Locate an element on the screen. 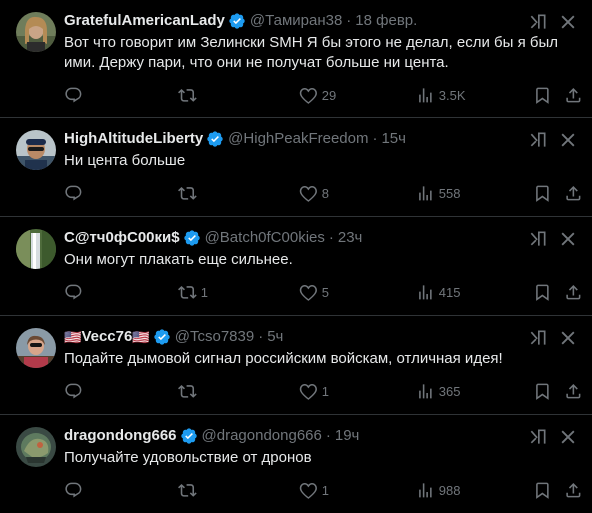 Image resolution: width=592 pixels, height=513 pixels. us-flag-right: 🇺🇸 is located at coordinates (141, 337).